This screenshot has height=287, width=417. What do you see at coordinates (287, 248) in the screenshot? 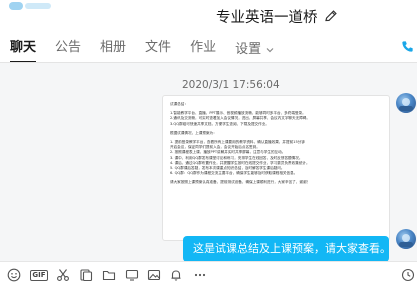
I see `text-message-bubble: 这是试课总结及上课预案，请大家查看。` at bounding box center [287, 248].